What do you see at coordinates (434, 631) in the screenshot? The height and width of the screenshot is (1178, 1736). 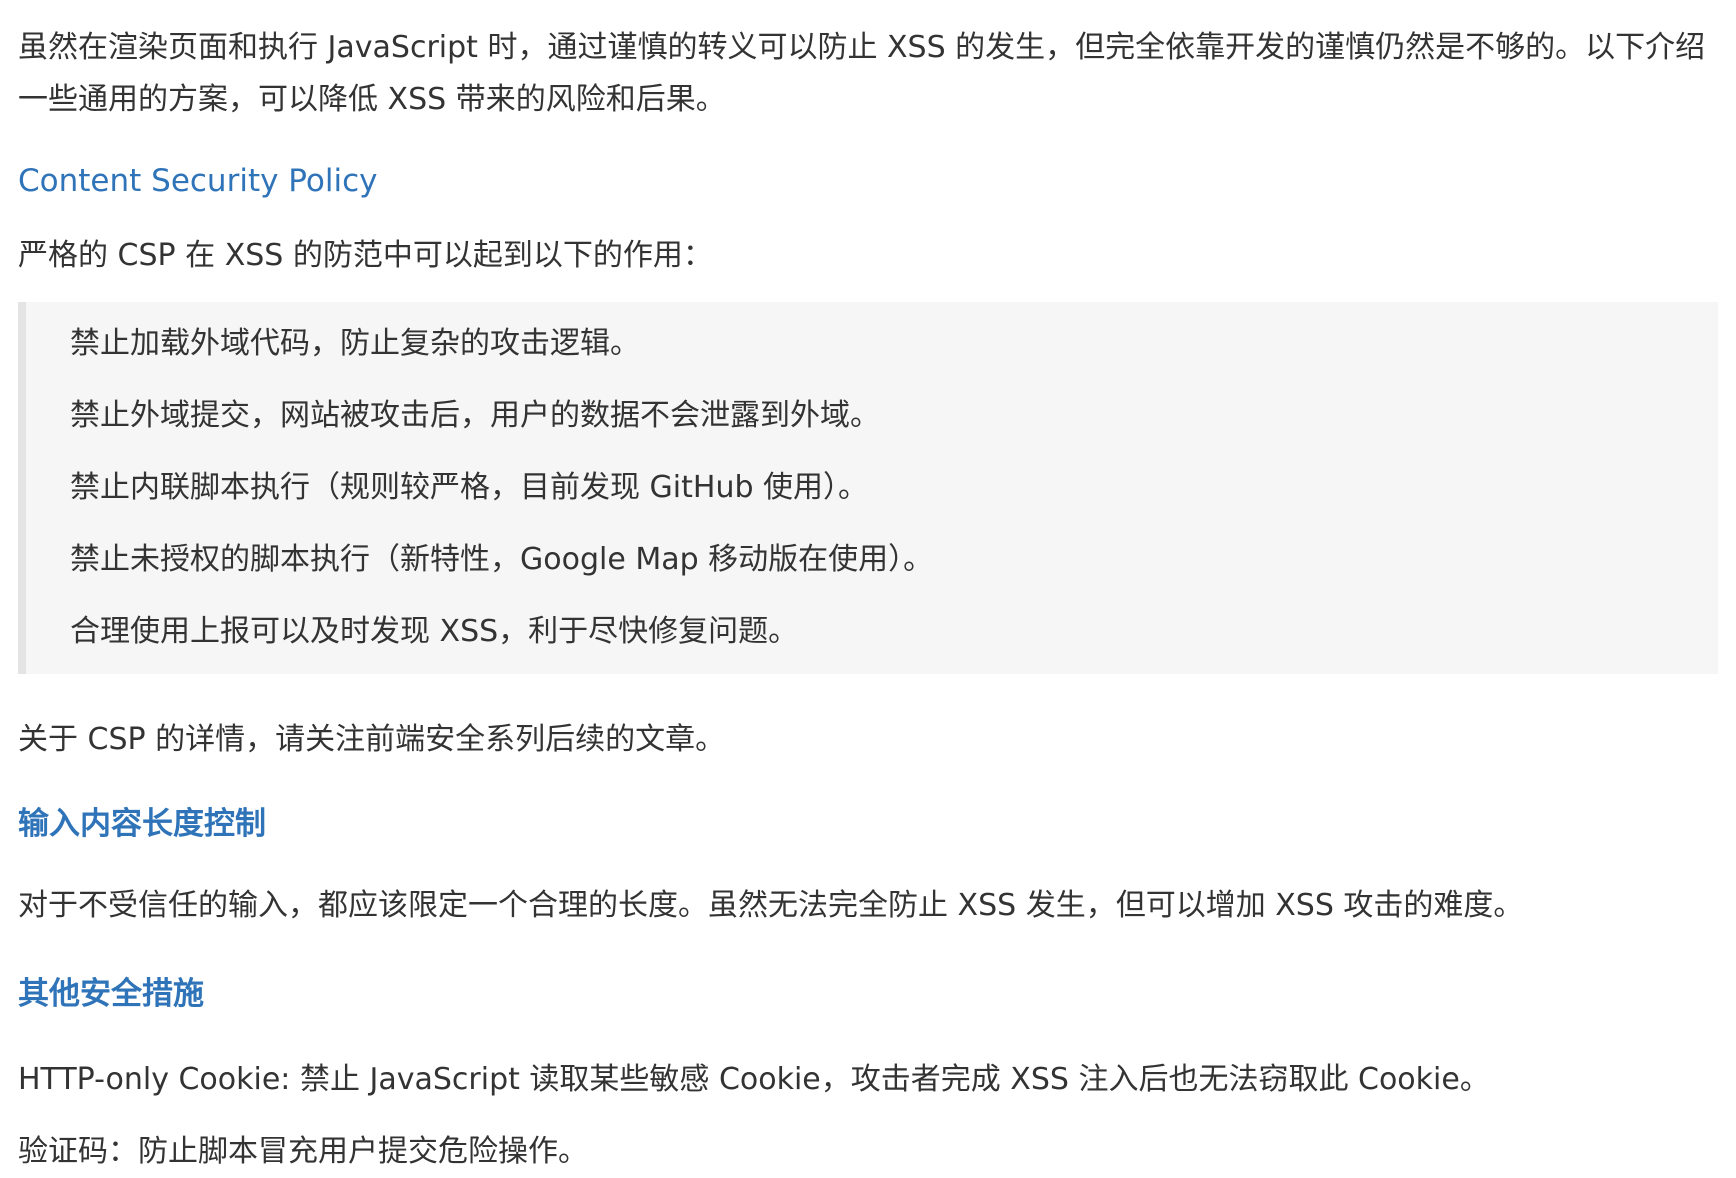 I see `csp-benefit-item: 合理使用上报可以及时发现 XSS，利于尽快修复问题。` at bounding box center [434, 631].